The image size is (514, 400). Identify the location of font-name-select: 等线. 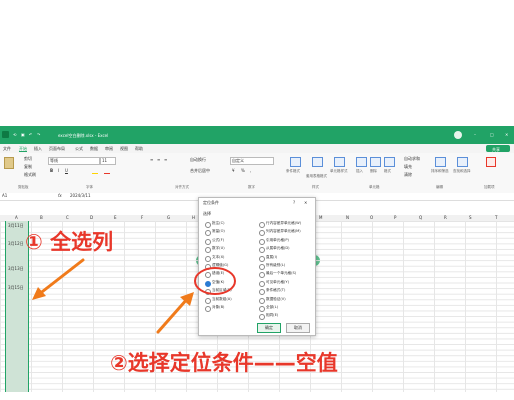
(74, 161).